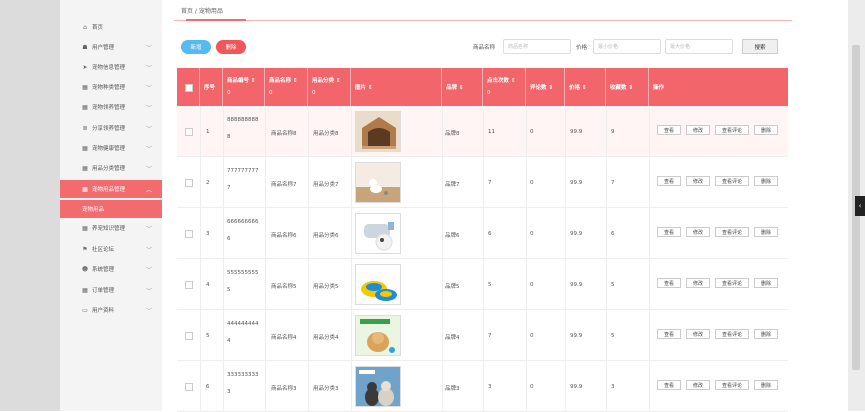  I want to click on row-brand: 品牌8, so click(452, 134).